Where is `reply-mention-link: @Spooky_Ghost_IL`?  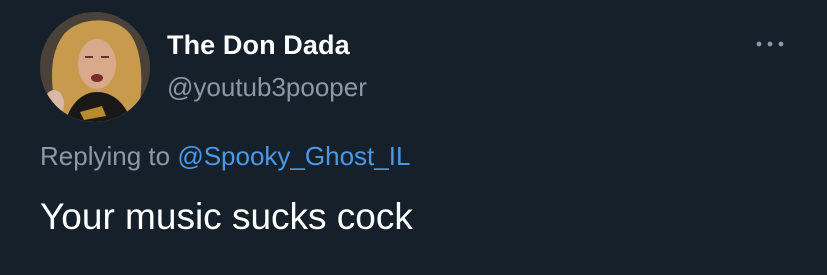 reply-mention-link: @Spooky_Ghost_IL is located at coordinates (293, 156).